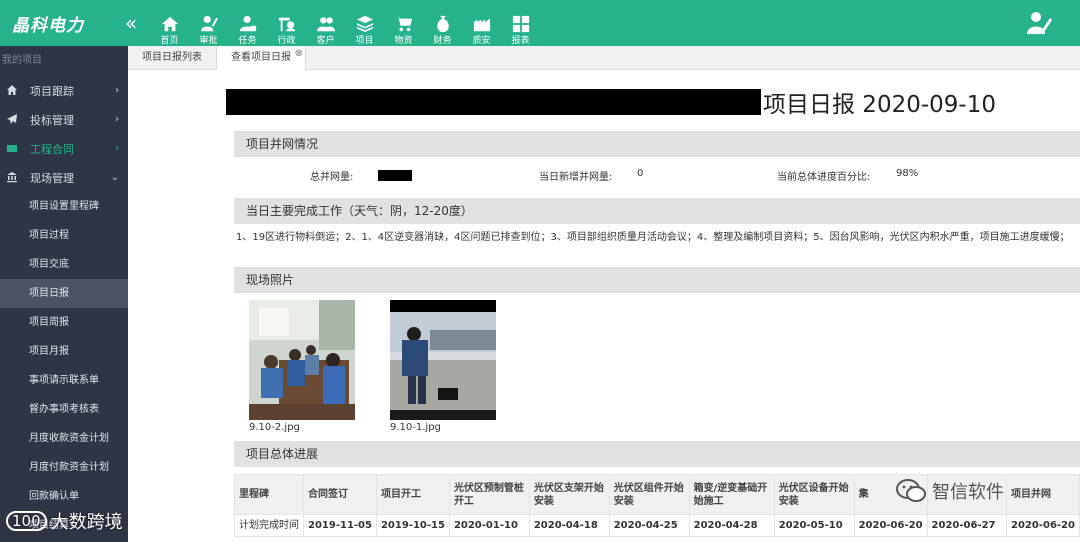 This screenshot has height=542, width=1080. I want to click on safety-icon, so click(481, 25).